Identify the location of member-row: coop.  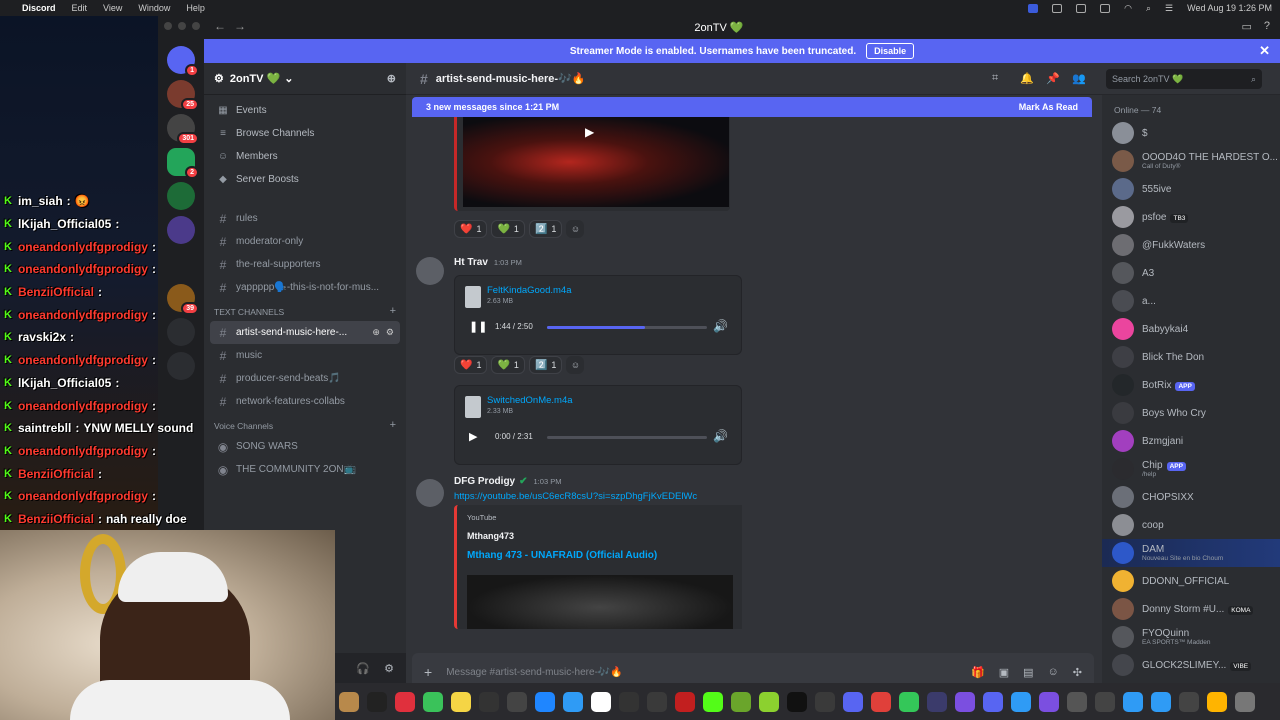
(1191, 525).